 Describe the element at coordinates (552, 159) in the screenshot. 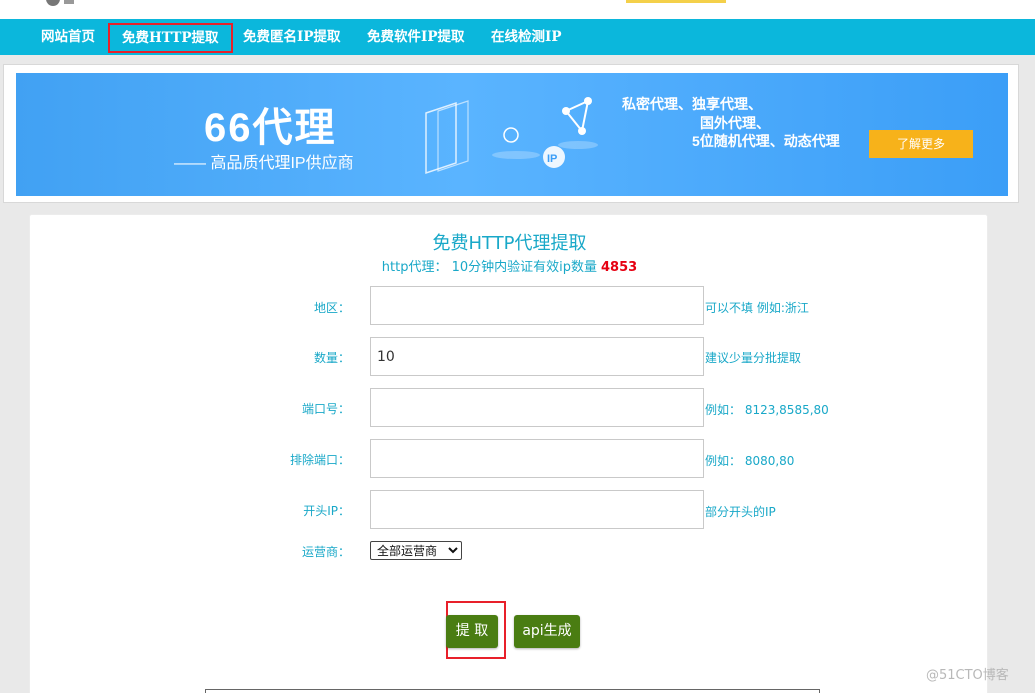

I see `ip-badge-text: IP` at that location.